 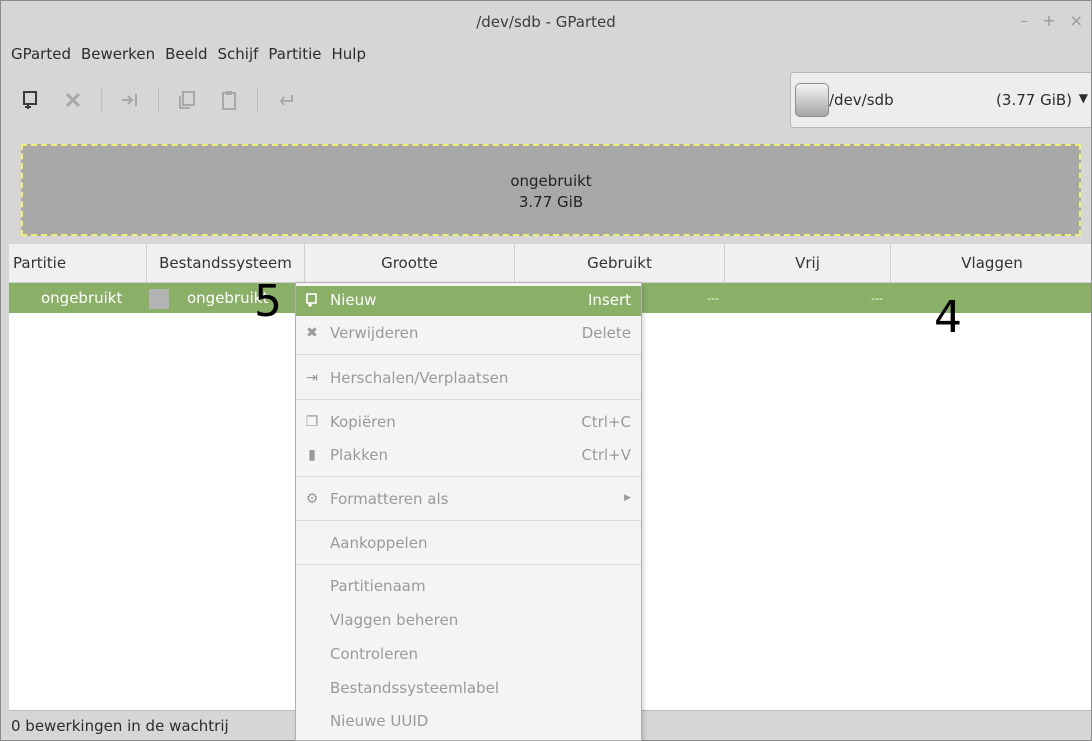 What do you see at coordinates (1083, 98) in the screenshot?
I see `chevron-down-icon: ▼` at bounding box center [1083, 98].